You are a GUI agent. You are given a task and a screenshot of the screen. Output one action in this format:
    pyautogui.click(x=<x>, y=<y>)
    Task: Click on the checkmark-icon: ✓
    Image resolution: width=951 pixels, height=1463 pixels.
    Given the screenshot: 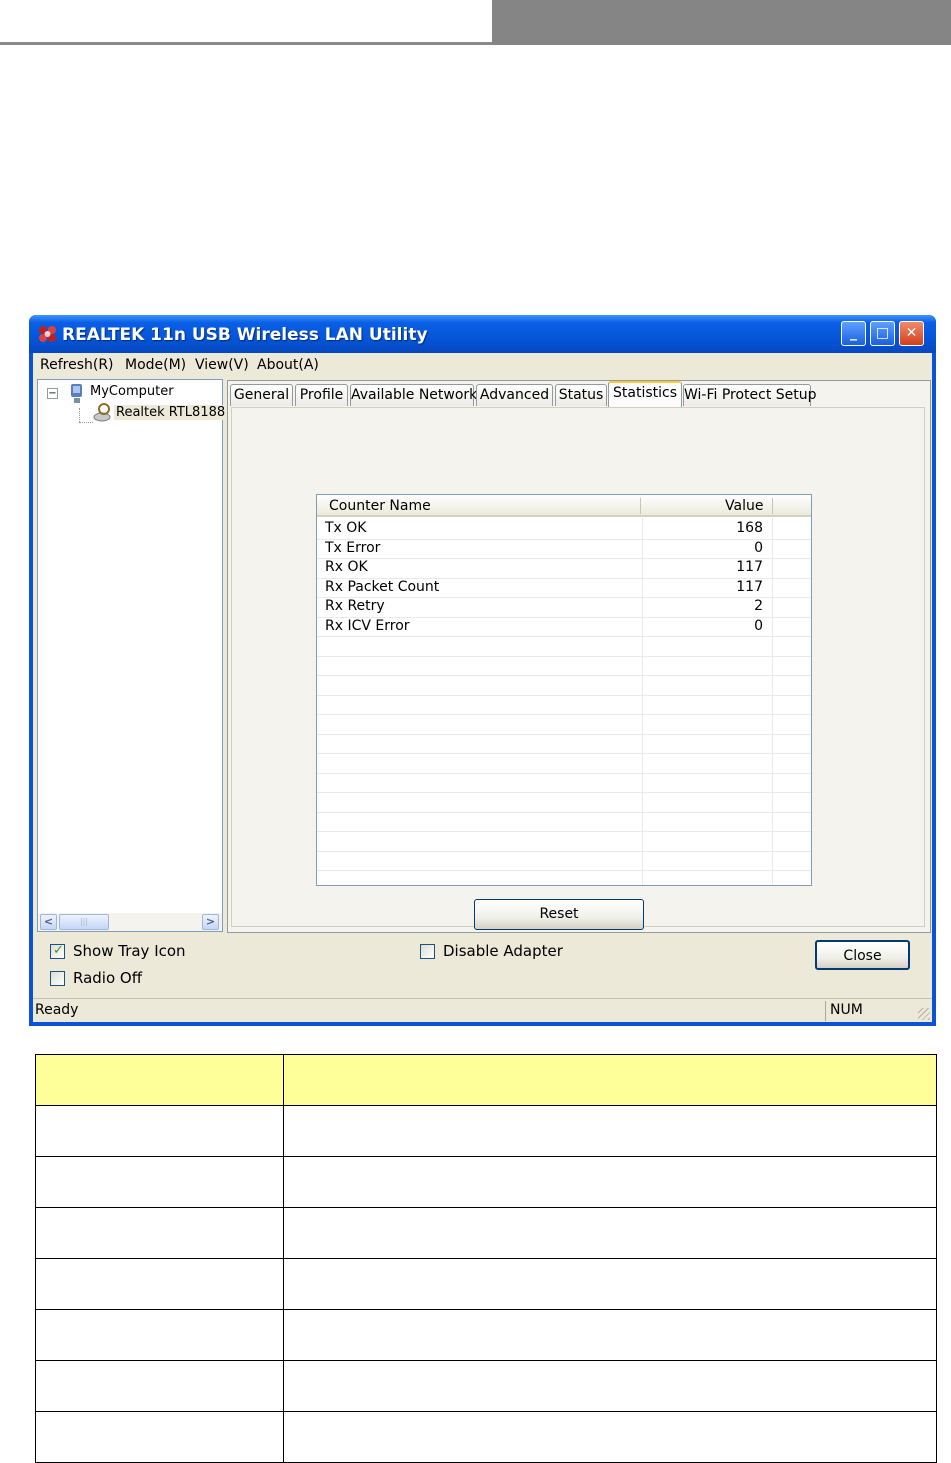 What is the action you would take?
    pyautogui.click(x=58, y=950)
    